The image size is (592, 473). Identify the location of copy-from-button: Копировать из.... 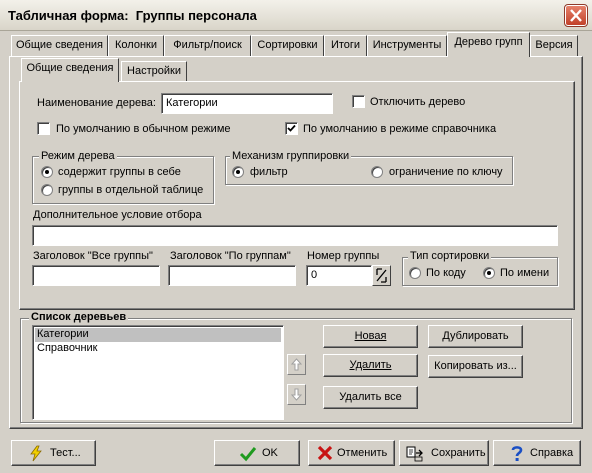
(475, 366).